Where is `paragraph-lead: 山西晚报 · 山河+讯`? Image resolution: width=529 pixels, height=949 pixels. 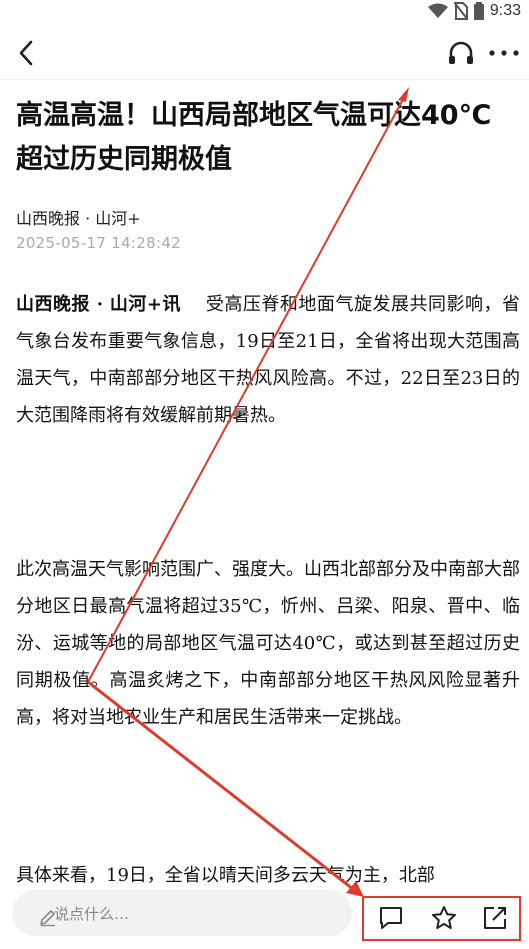
paragraph-lead: 山西晚报 · 山河+讯 is located at coordinates (98, 304).